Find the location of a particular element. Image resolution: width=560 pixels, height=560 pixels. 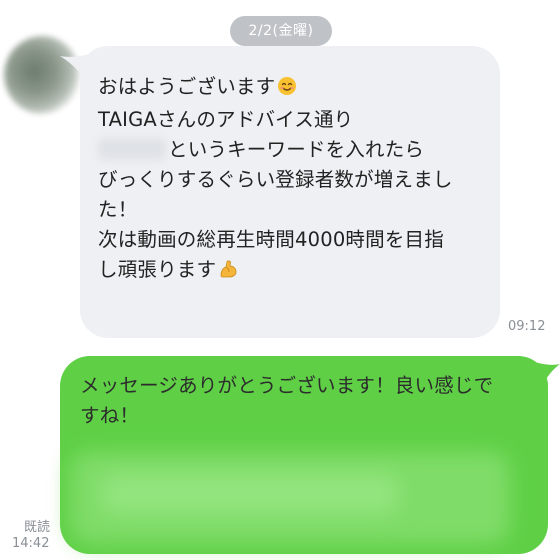

read-receipt-label: 既読 is located at coordinates (37, 527).